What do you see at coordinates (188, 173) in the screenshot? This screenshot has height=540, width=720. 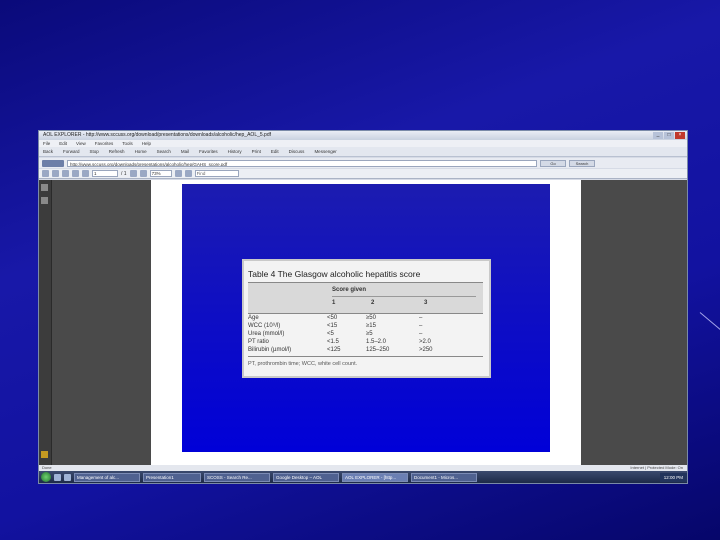 I see `fit-width-icon` at bounding box center [188, 173].